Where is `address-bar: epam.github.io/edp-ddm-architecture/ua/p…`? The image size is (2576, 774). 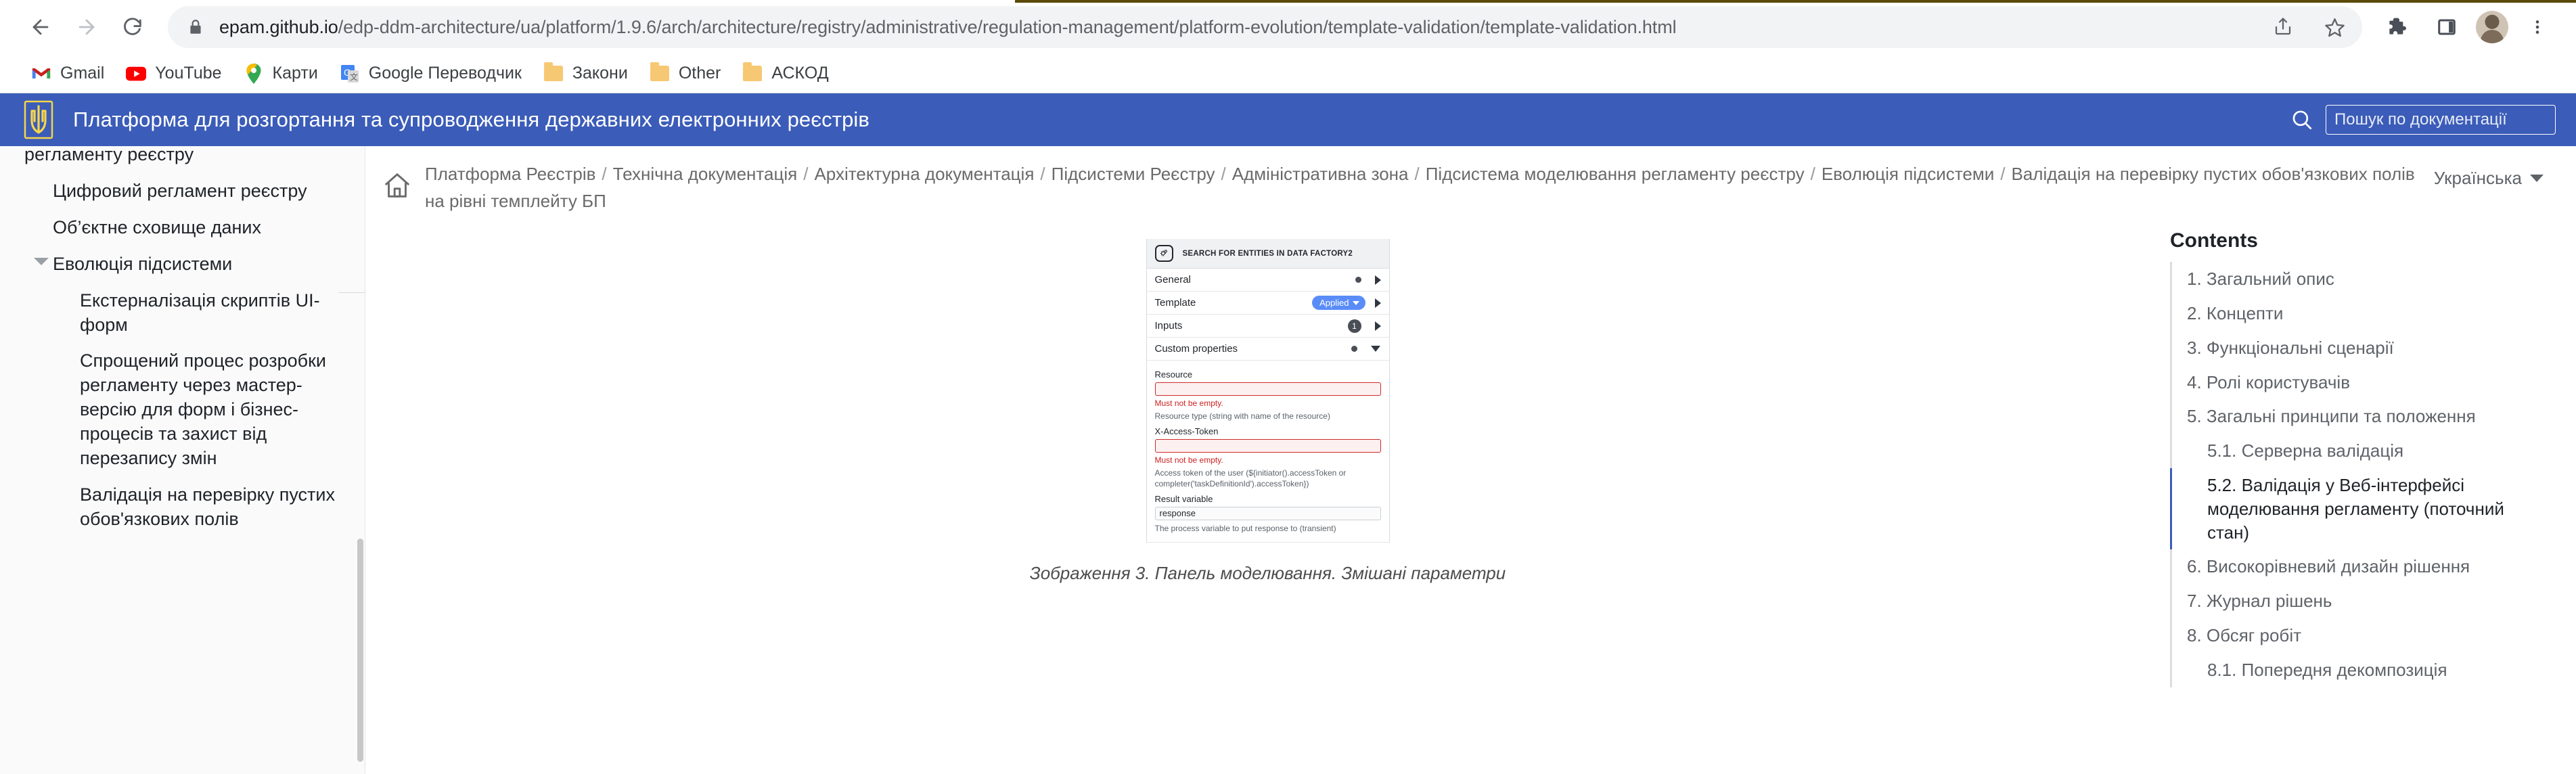
address-bar: epam.github.io/edp-ddm-architecture/ua/p… is located at coordinates (1265, 27).